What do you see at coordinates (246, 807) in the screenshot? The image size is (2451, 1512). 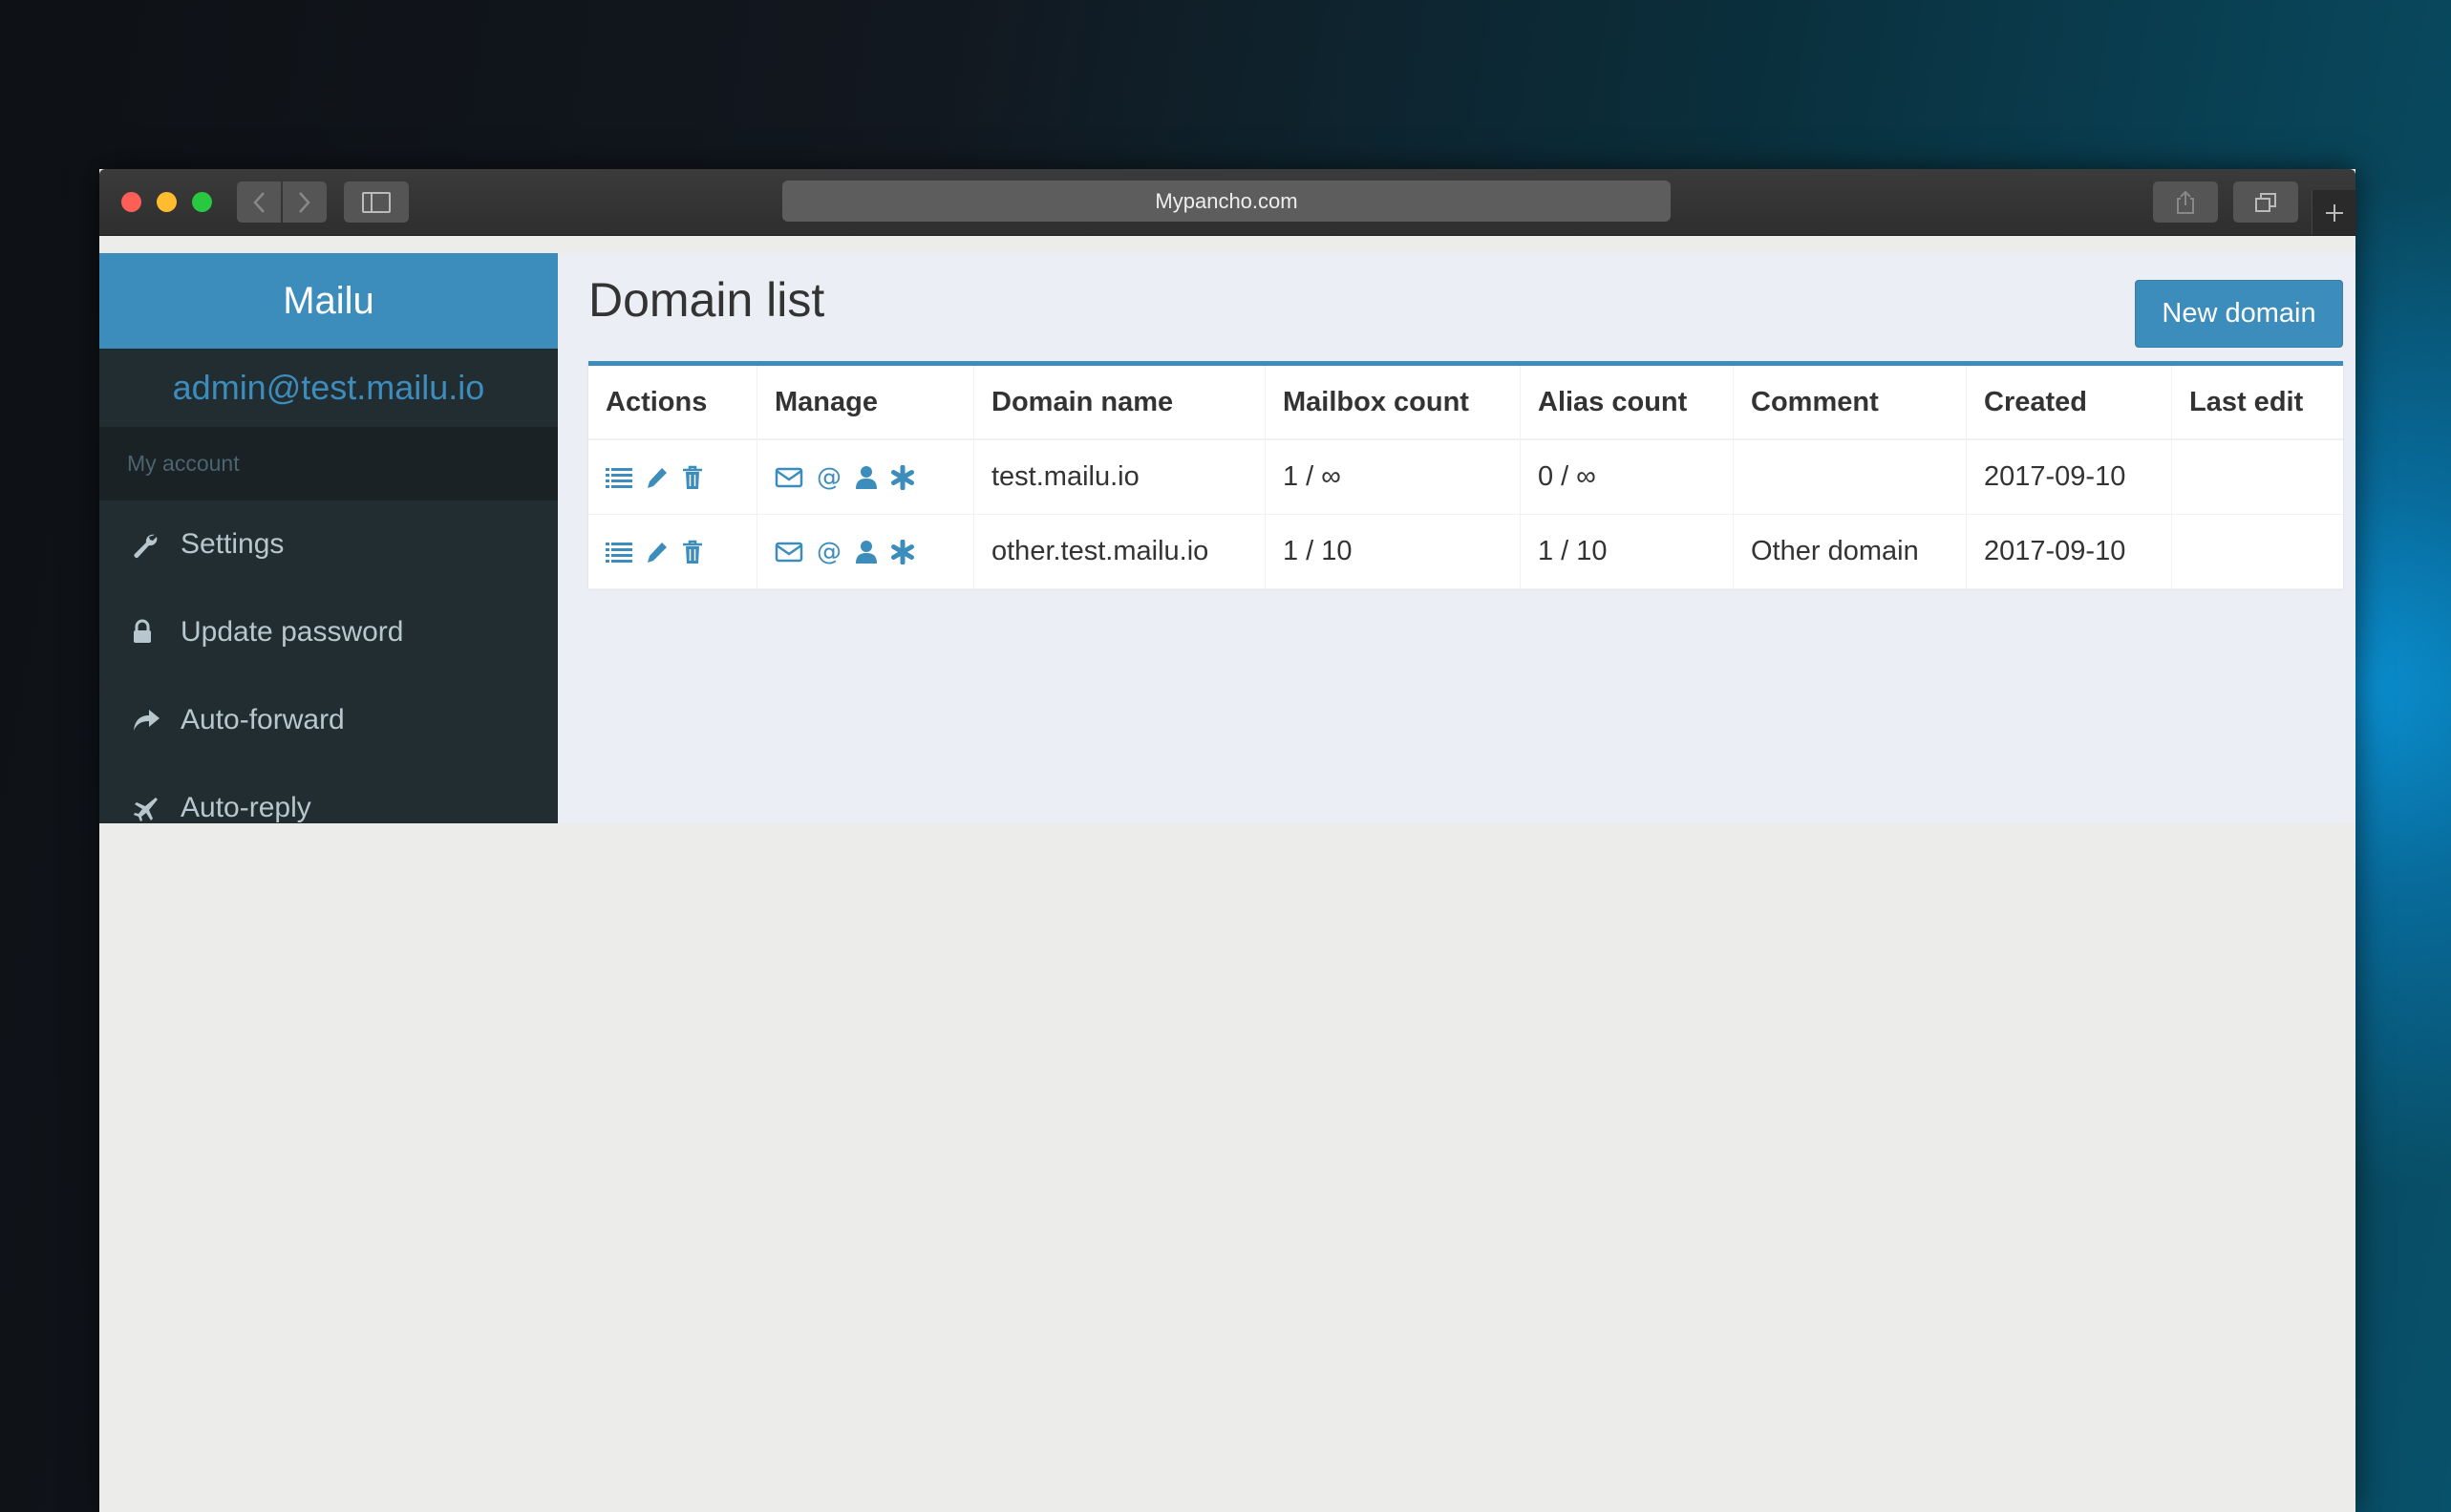 I see `sidebar-item-label: Auto-reply` at bounding box center [246, 807].